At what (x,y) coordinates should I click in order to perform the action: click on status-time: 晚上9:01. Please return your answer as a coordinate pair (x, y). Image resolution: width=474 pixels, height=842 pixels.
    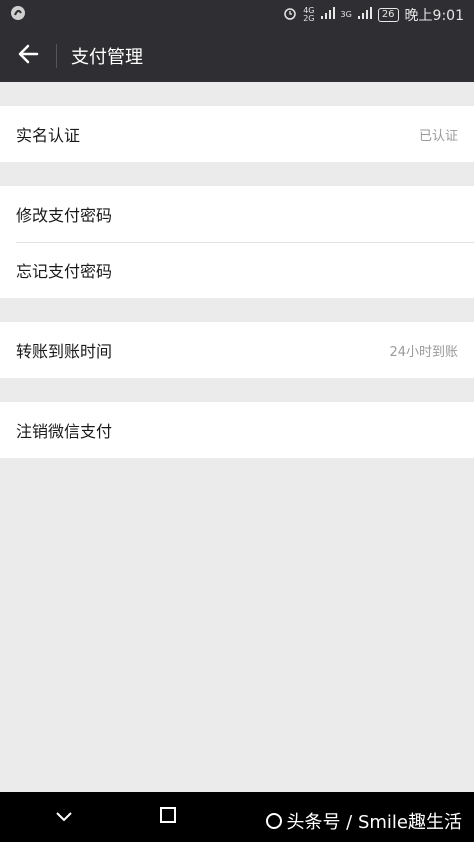
    Looking at the image, I should click on (434, 16).